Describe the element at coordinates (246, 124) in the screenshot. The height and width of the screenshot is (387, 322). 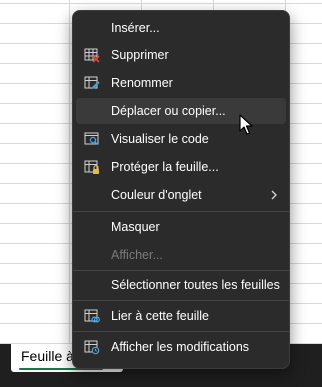
I see `mouse-cursor-icon` at that location.